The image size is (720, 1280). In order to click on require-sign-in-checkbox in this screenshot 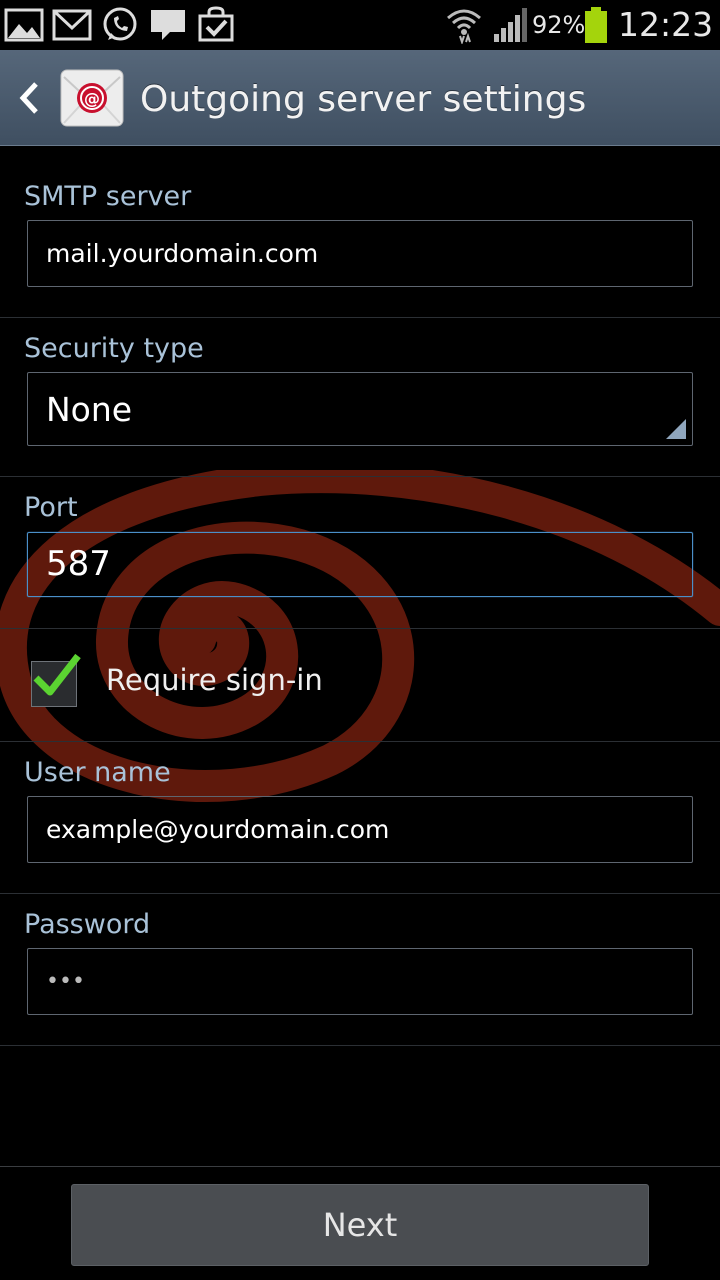, I will do `click(56, 680)`.